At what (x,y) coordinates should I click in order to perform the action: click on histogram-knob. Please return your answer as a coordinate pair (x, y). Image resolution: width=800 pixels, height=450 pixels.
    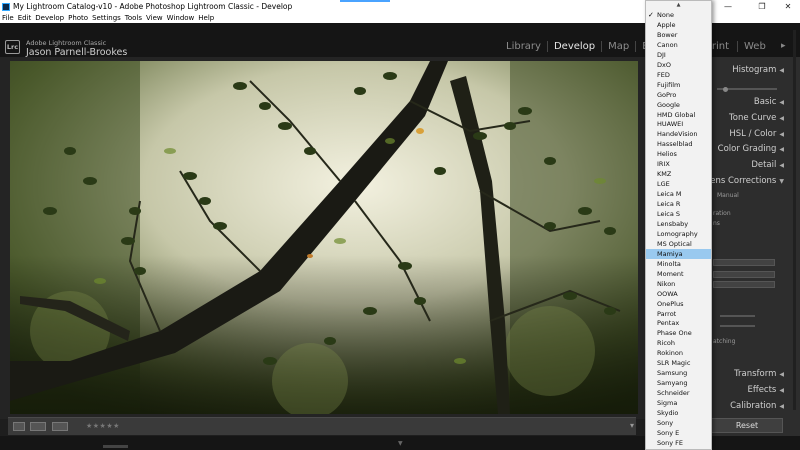
    Looking at the image, I should click on (725, 89).